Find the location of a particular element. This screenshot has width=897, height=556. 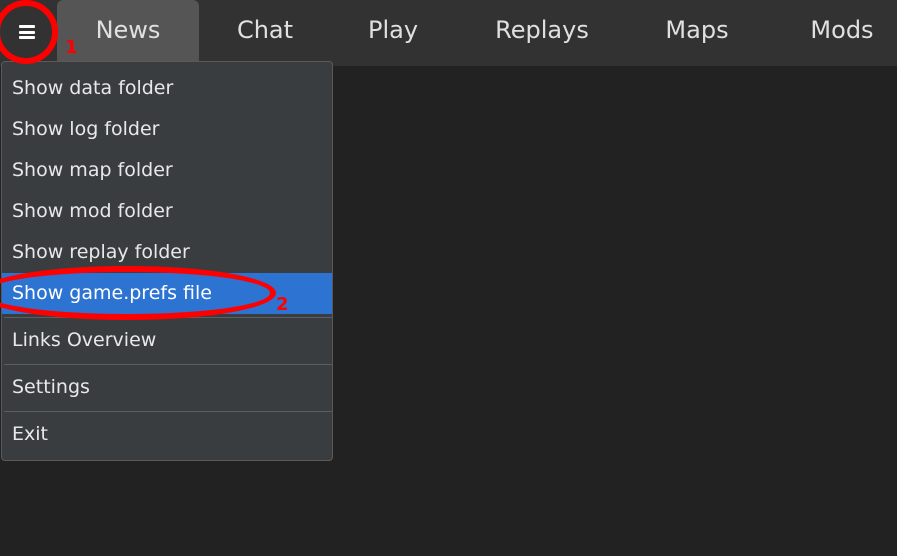

hamburger-menu-icon is located at coordinates (27, 32).